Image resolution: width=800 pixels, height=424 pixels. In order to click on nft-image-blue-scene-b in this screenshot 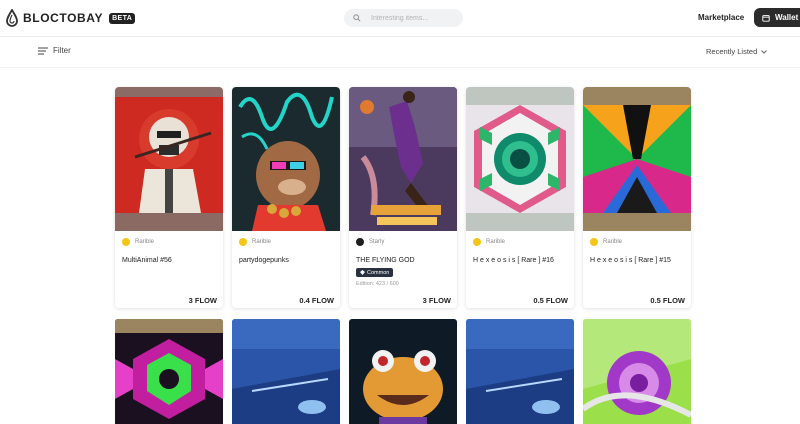, I will do `click(520, 371)`.